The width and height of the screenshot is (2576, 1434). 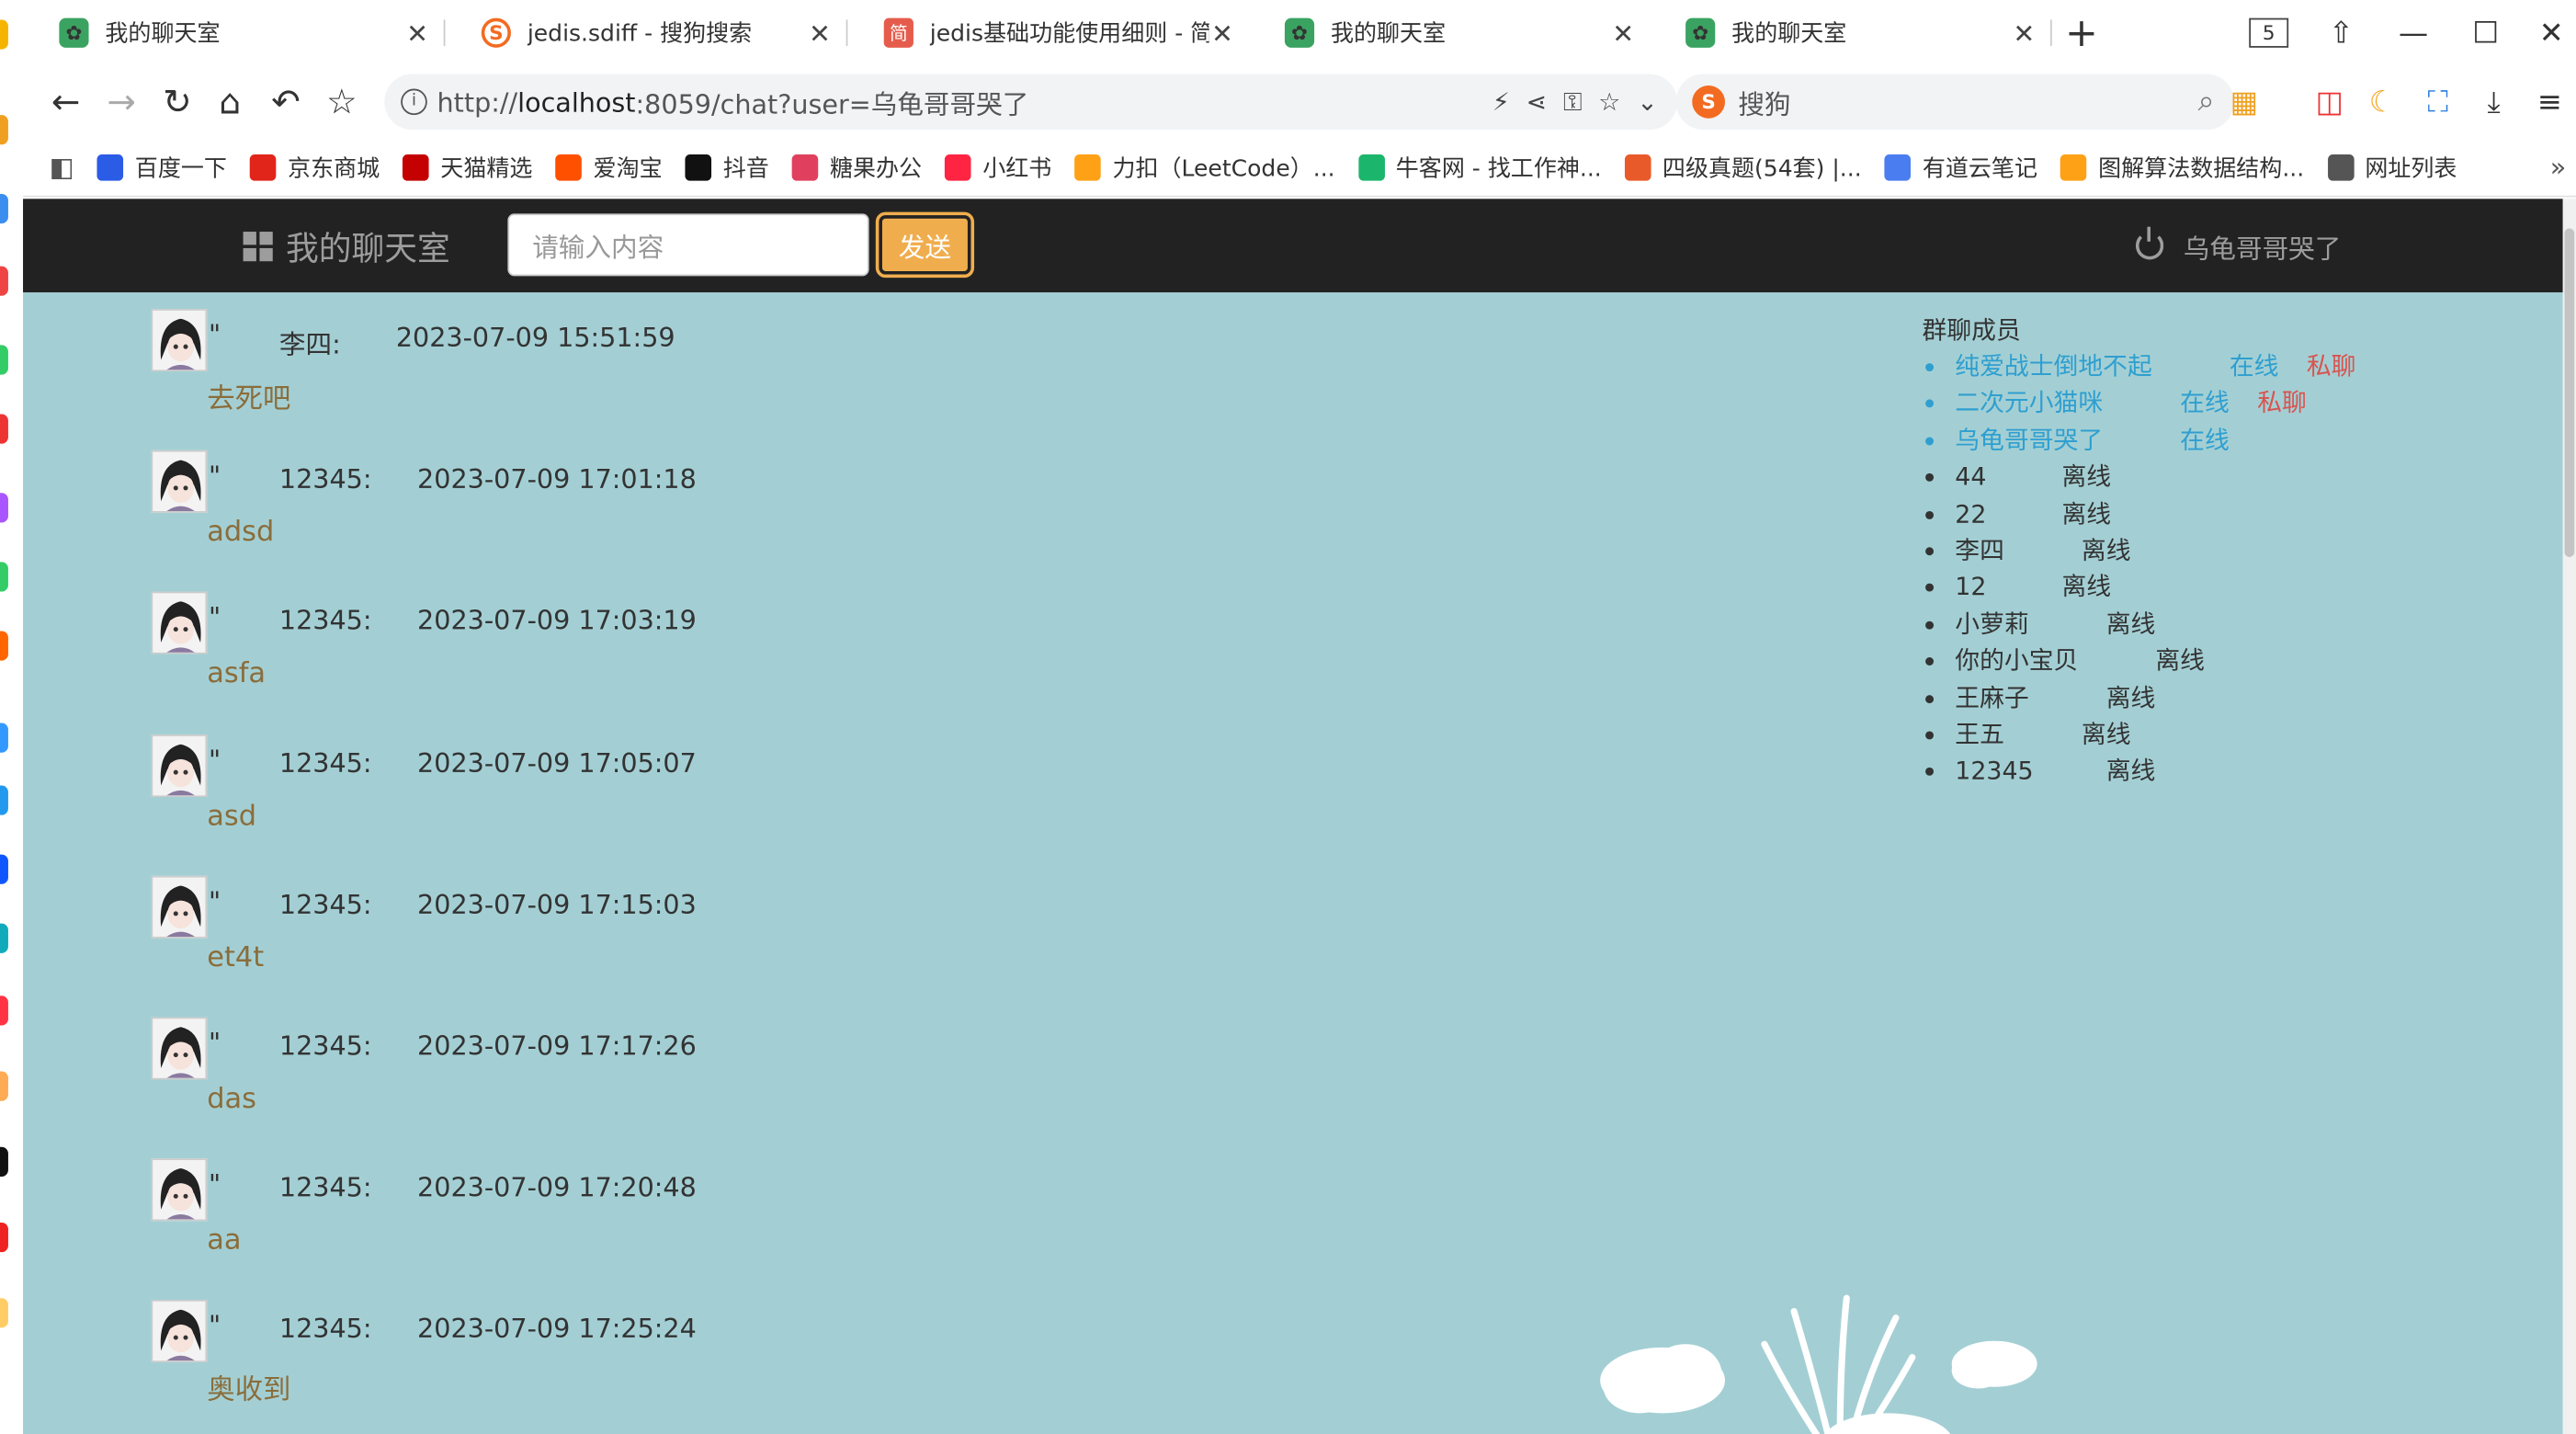 I want to click on bookmark-label: 天猫精选, so click(x=486, y=168).